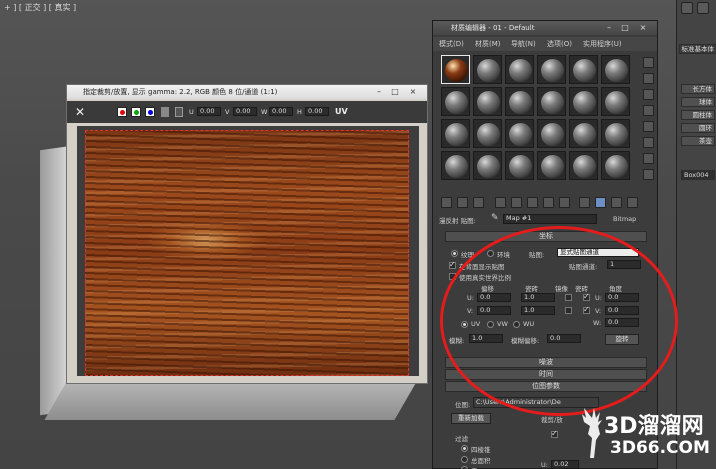 The image size is (716, 469). Describe the element at coordinates (462, 202) in the screenshot. I see `put-to-scene-icon` at that location.